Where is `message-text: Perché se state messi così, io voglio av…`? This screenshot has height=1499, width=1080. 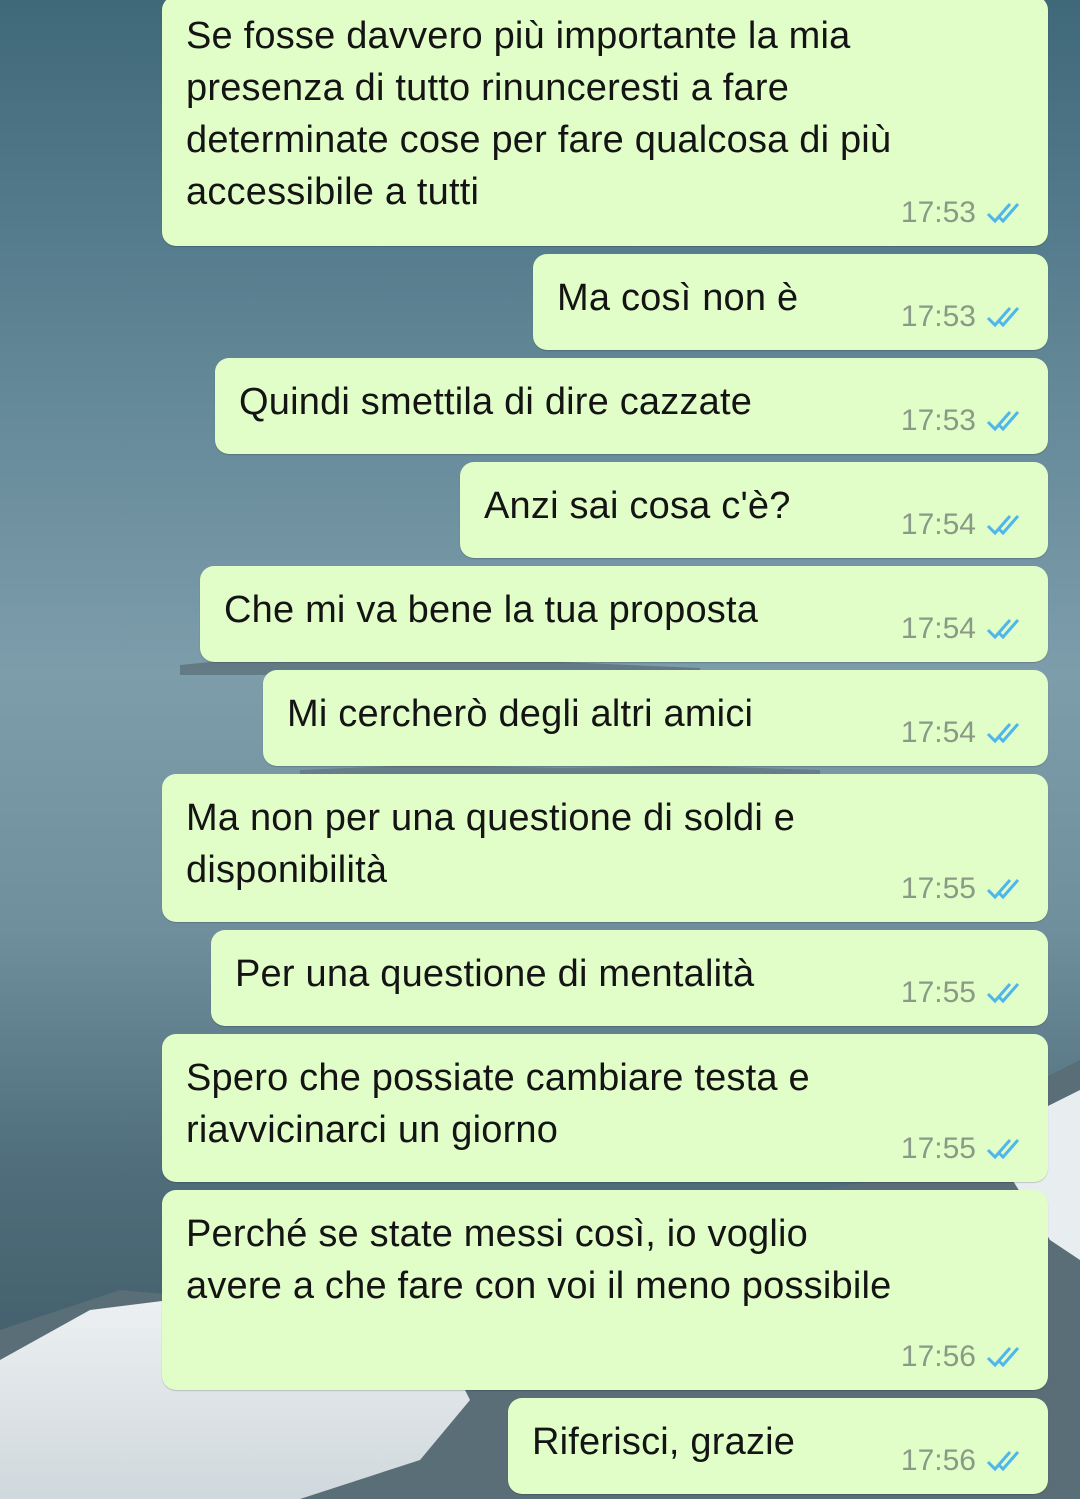
message-text: Perché se state messi così, io voglio av… is located at coordinates (539, 1260).